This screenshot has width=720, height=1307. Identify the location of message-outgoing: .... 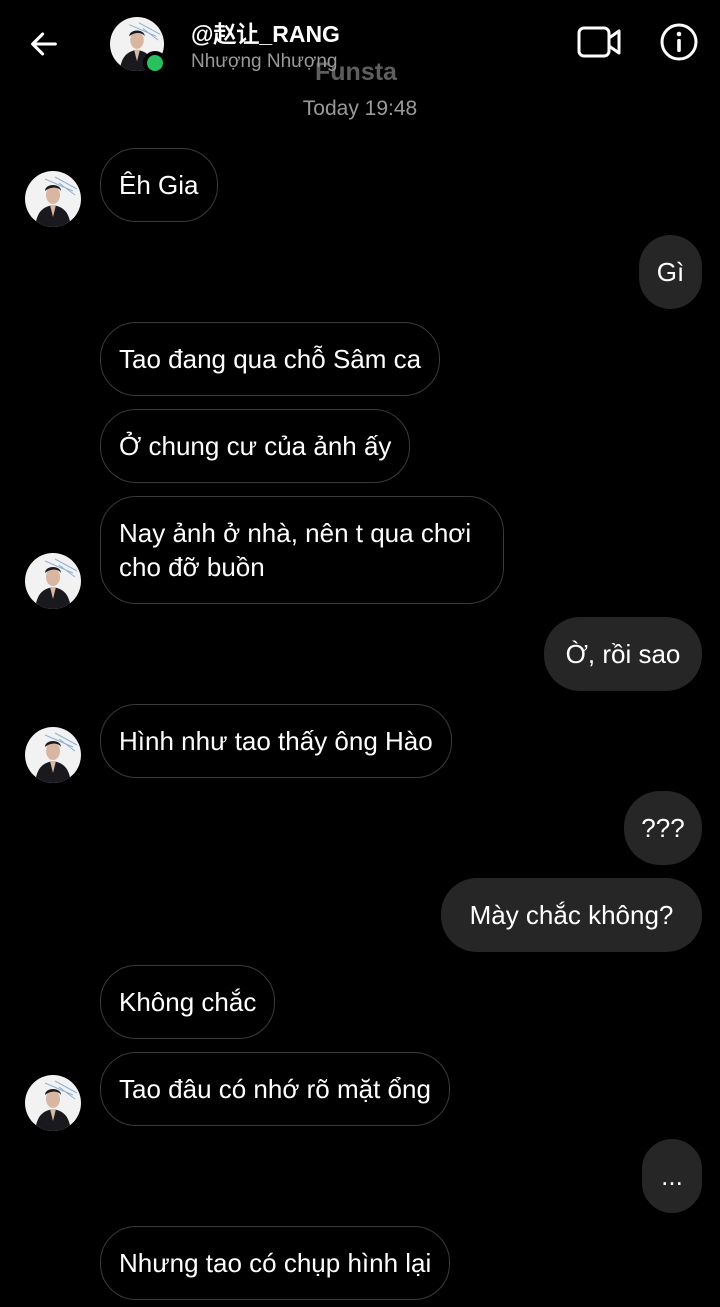
(672, 1176).